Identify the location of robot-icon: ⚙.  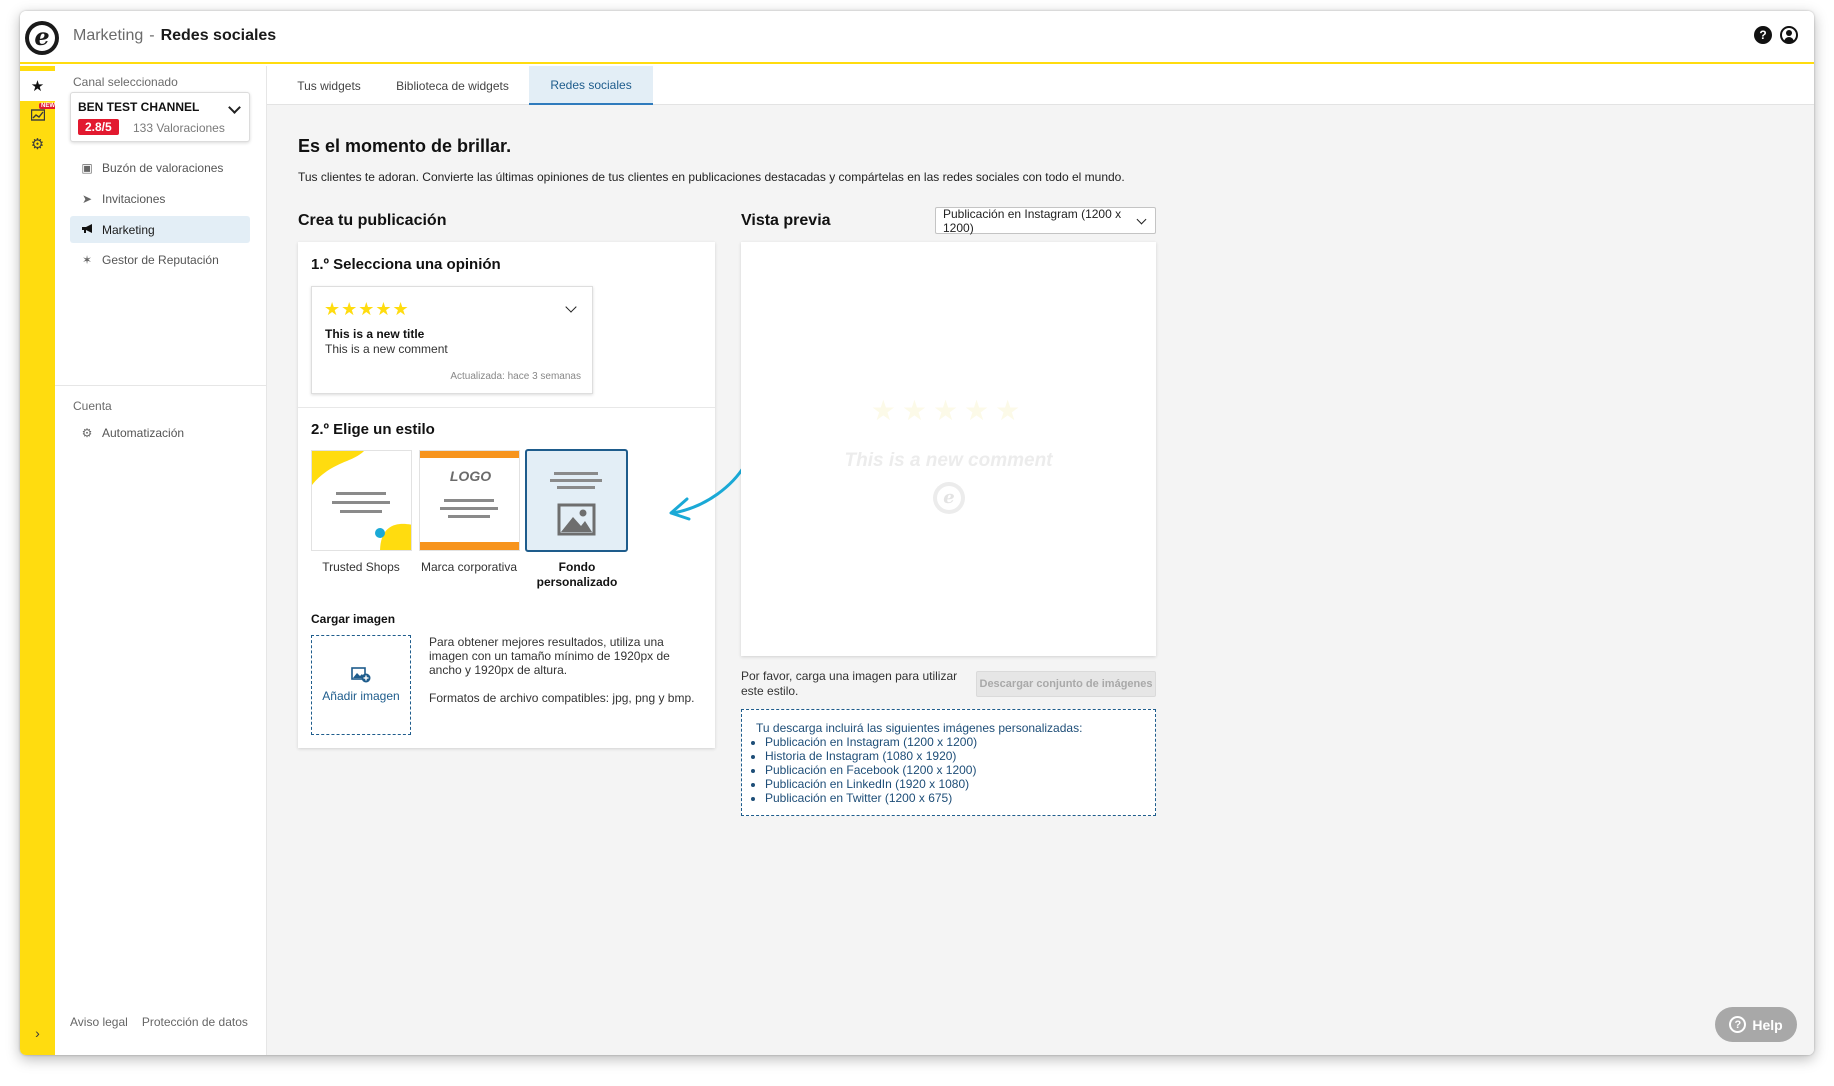
(87, 432).